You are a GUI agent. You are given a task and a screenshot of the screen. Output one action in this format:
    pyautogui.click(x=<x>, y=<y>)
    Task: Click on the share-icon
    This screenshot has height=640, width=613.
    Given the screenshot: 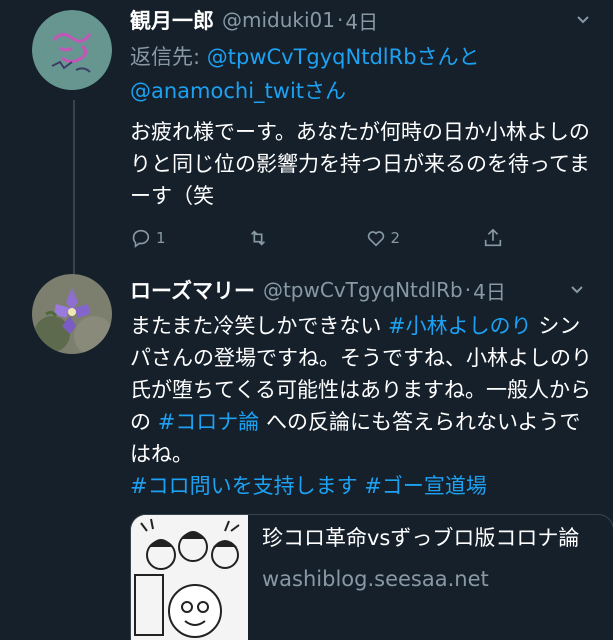 What is the action you would take?
    pyautogui.click(x=492, y=237)
    